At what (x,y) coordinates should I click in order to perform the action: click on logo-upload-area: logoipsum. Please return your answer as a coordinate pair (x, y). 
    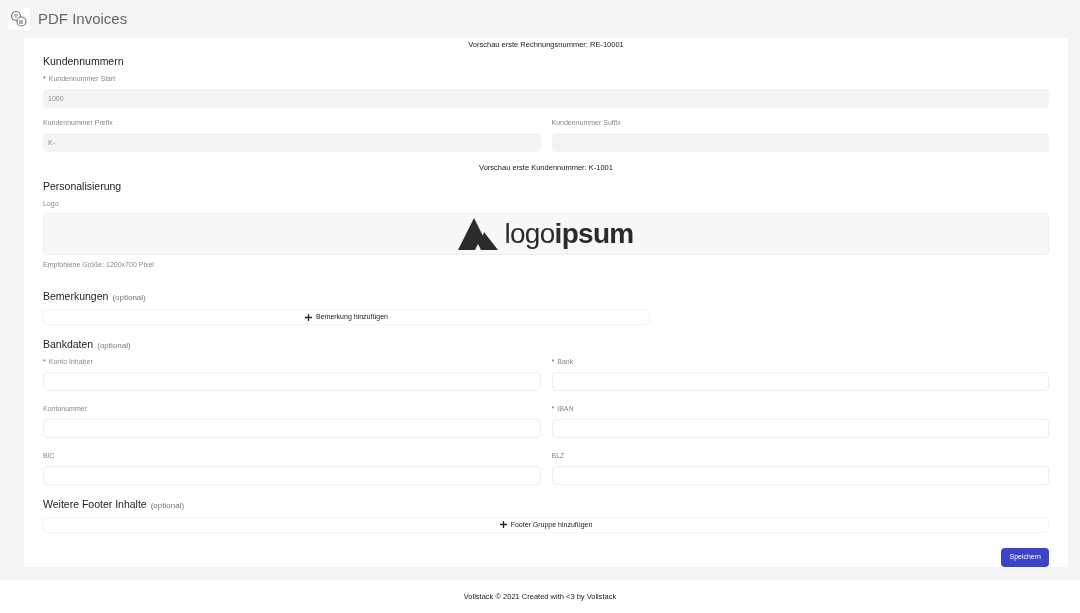
    Looking at the image, I should click on (546, 233).